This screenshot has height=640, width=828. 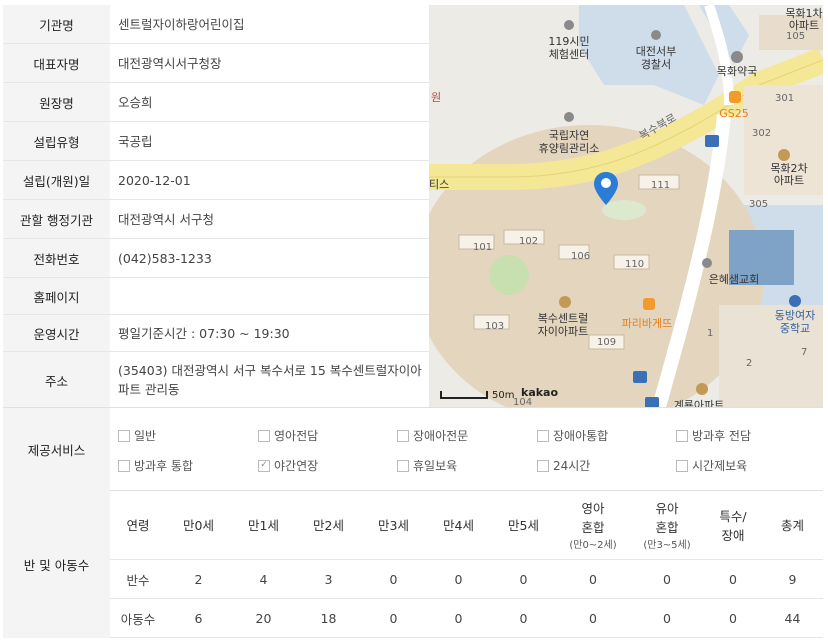 I want to click on info-row-director: 원장명 오승희, so click(x=216, y=102).